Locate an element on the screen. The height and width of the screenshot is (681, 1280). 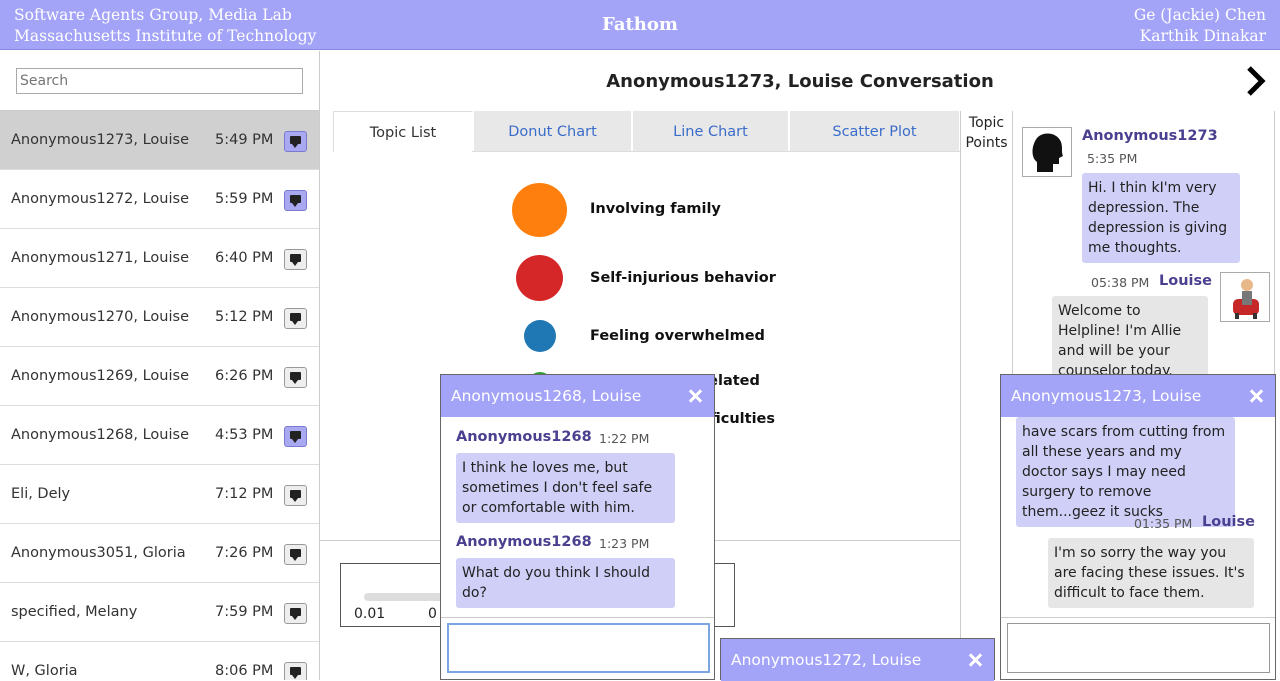
conversation-name: Anonymous3051, Gloria is located at coordinates (98, 553).